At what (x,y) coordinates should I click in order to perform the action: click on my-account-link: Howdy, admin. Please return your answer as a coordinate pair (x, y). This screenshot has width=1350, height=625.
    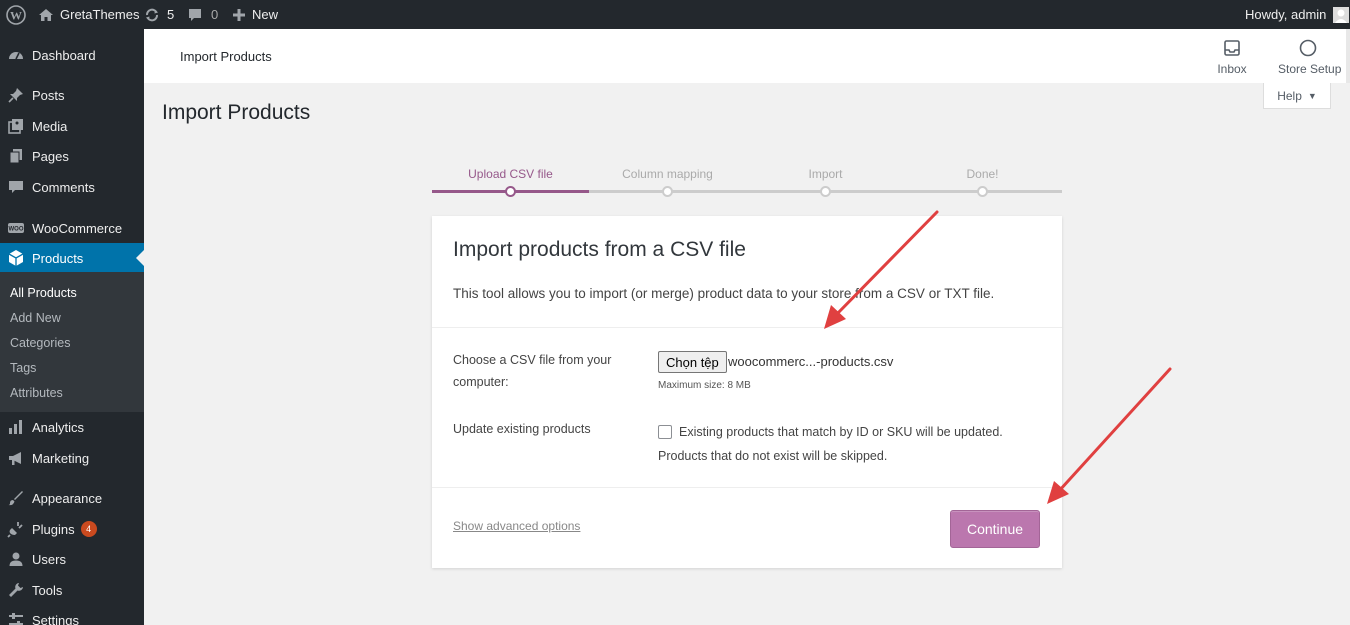
    Looking at the image, I should click on (1297, 14).